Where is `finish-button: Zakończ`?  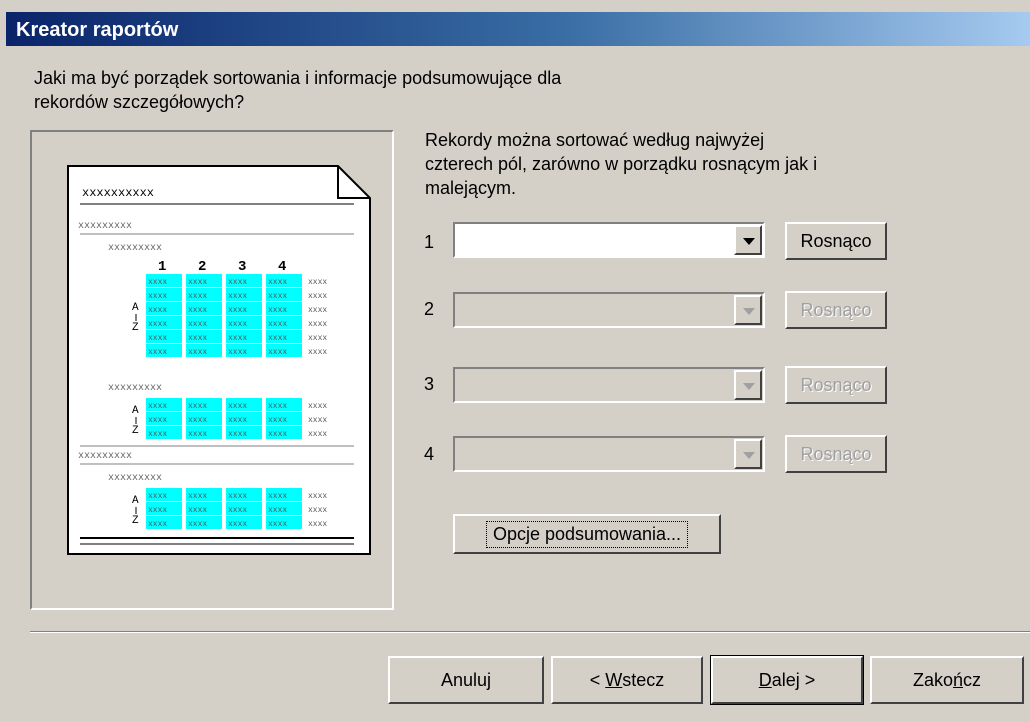
finish-button: Zakończ is located at coordinates (947, 680).